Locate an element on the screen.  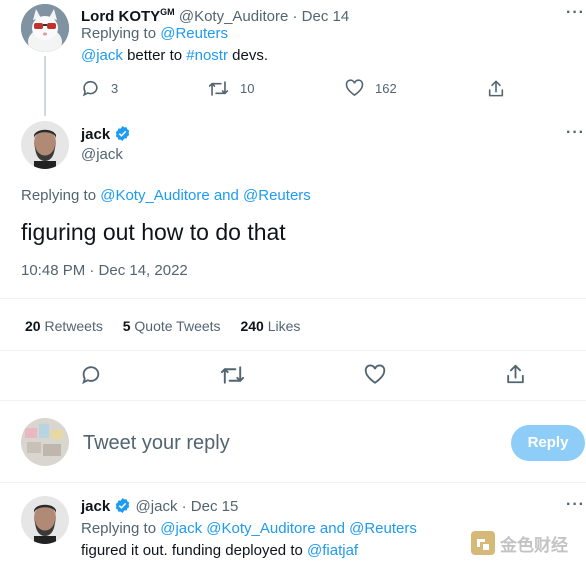
watermark: 金色财经 is located at coordinates (519, 543).